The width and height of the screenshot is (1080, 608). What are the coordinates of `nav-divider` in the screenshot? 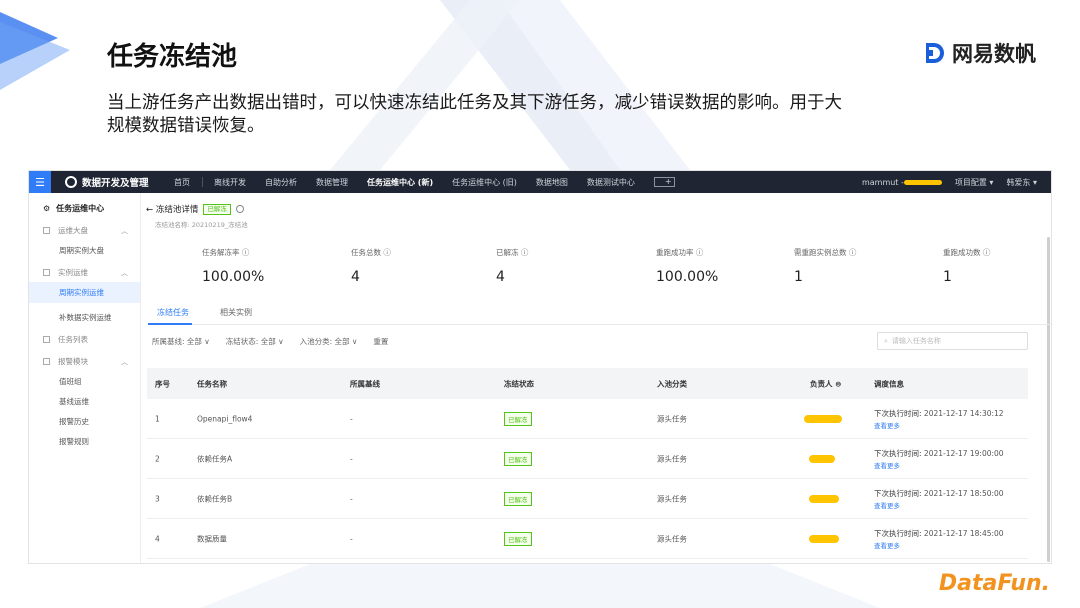 It's located at (202, 182).